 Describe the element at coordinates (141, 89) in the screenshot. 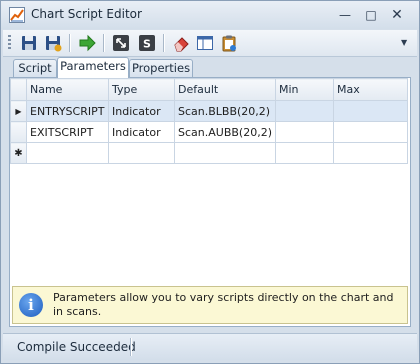

I see `column-header-type: Type` at that location.